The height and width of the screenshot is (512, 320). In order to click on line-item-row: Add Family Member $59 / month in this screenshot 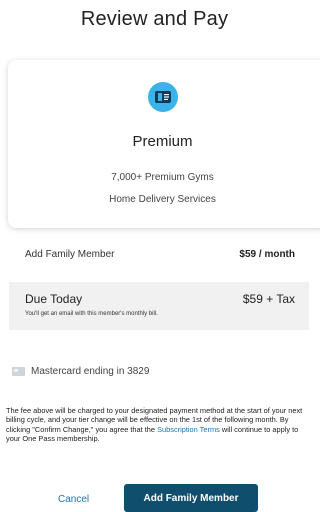, I will do `click(154, 255)`.